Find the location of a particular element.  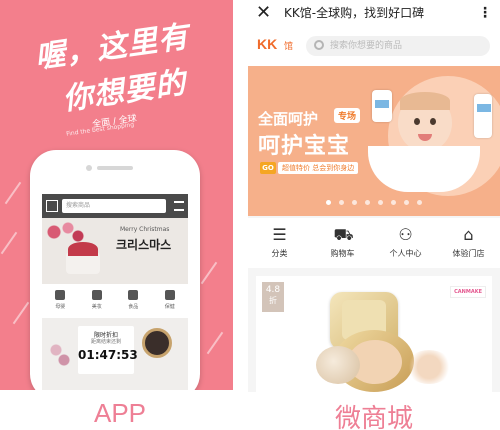

title-bar: ✕ KK馆-全球购，找到好口碑 ⋮ is located at coordinates (374, 13).